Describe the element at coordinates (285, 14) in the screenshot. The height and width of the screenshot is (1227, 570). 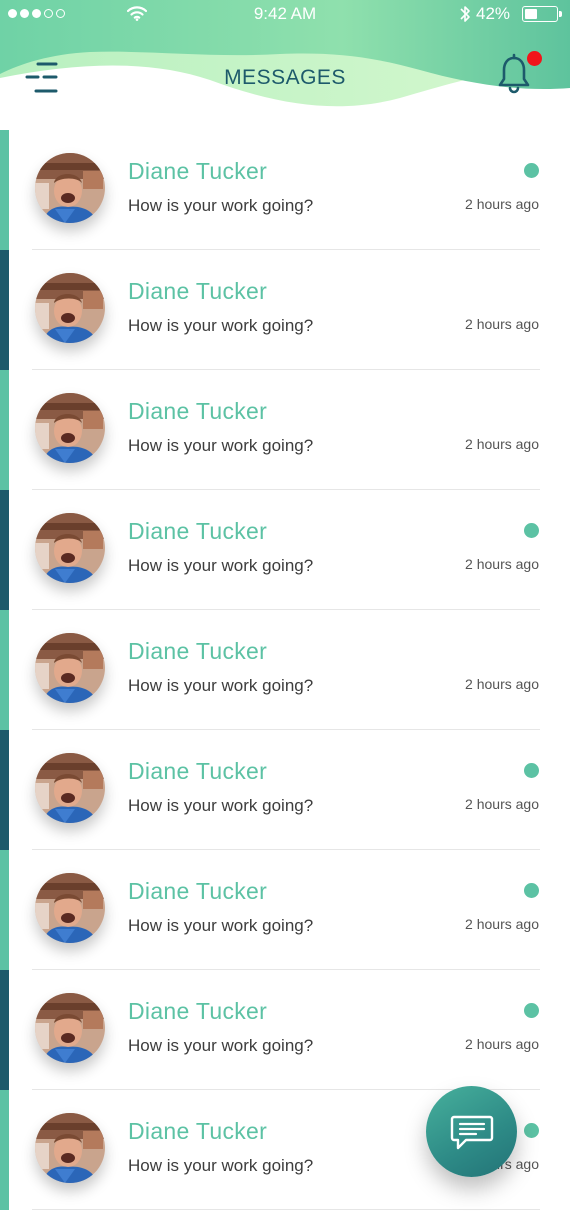
I see `status-bar: 9:42 AM 42%` at that location.